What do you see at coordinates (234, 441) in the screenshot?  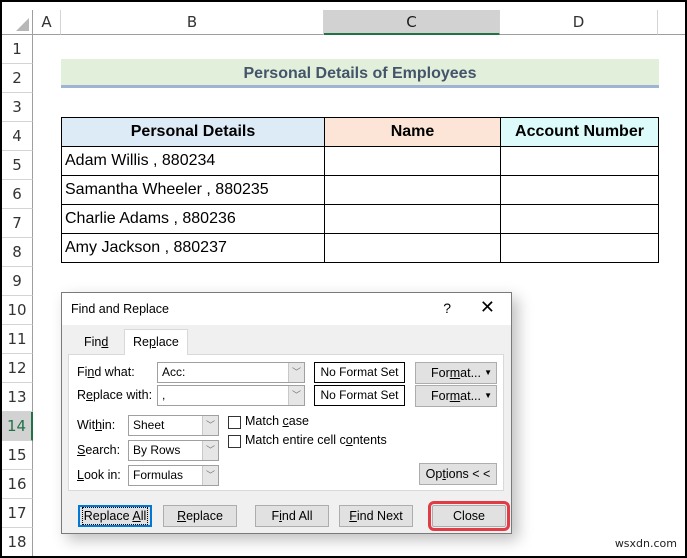 I see `match-entire-checkbox` at bounding box center [234, 441].